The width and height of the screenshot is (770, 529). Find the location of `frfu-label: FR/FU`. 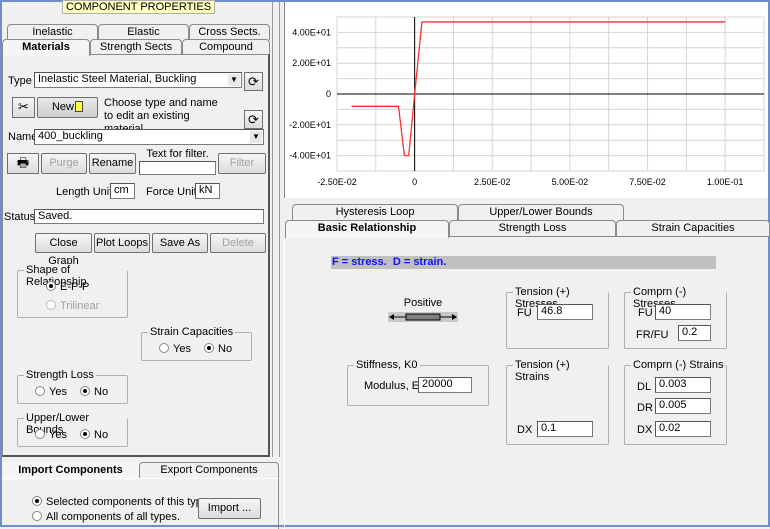

frfu-label: FR/FU is located at coordinates (652, 335).